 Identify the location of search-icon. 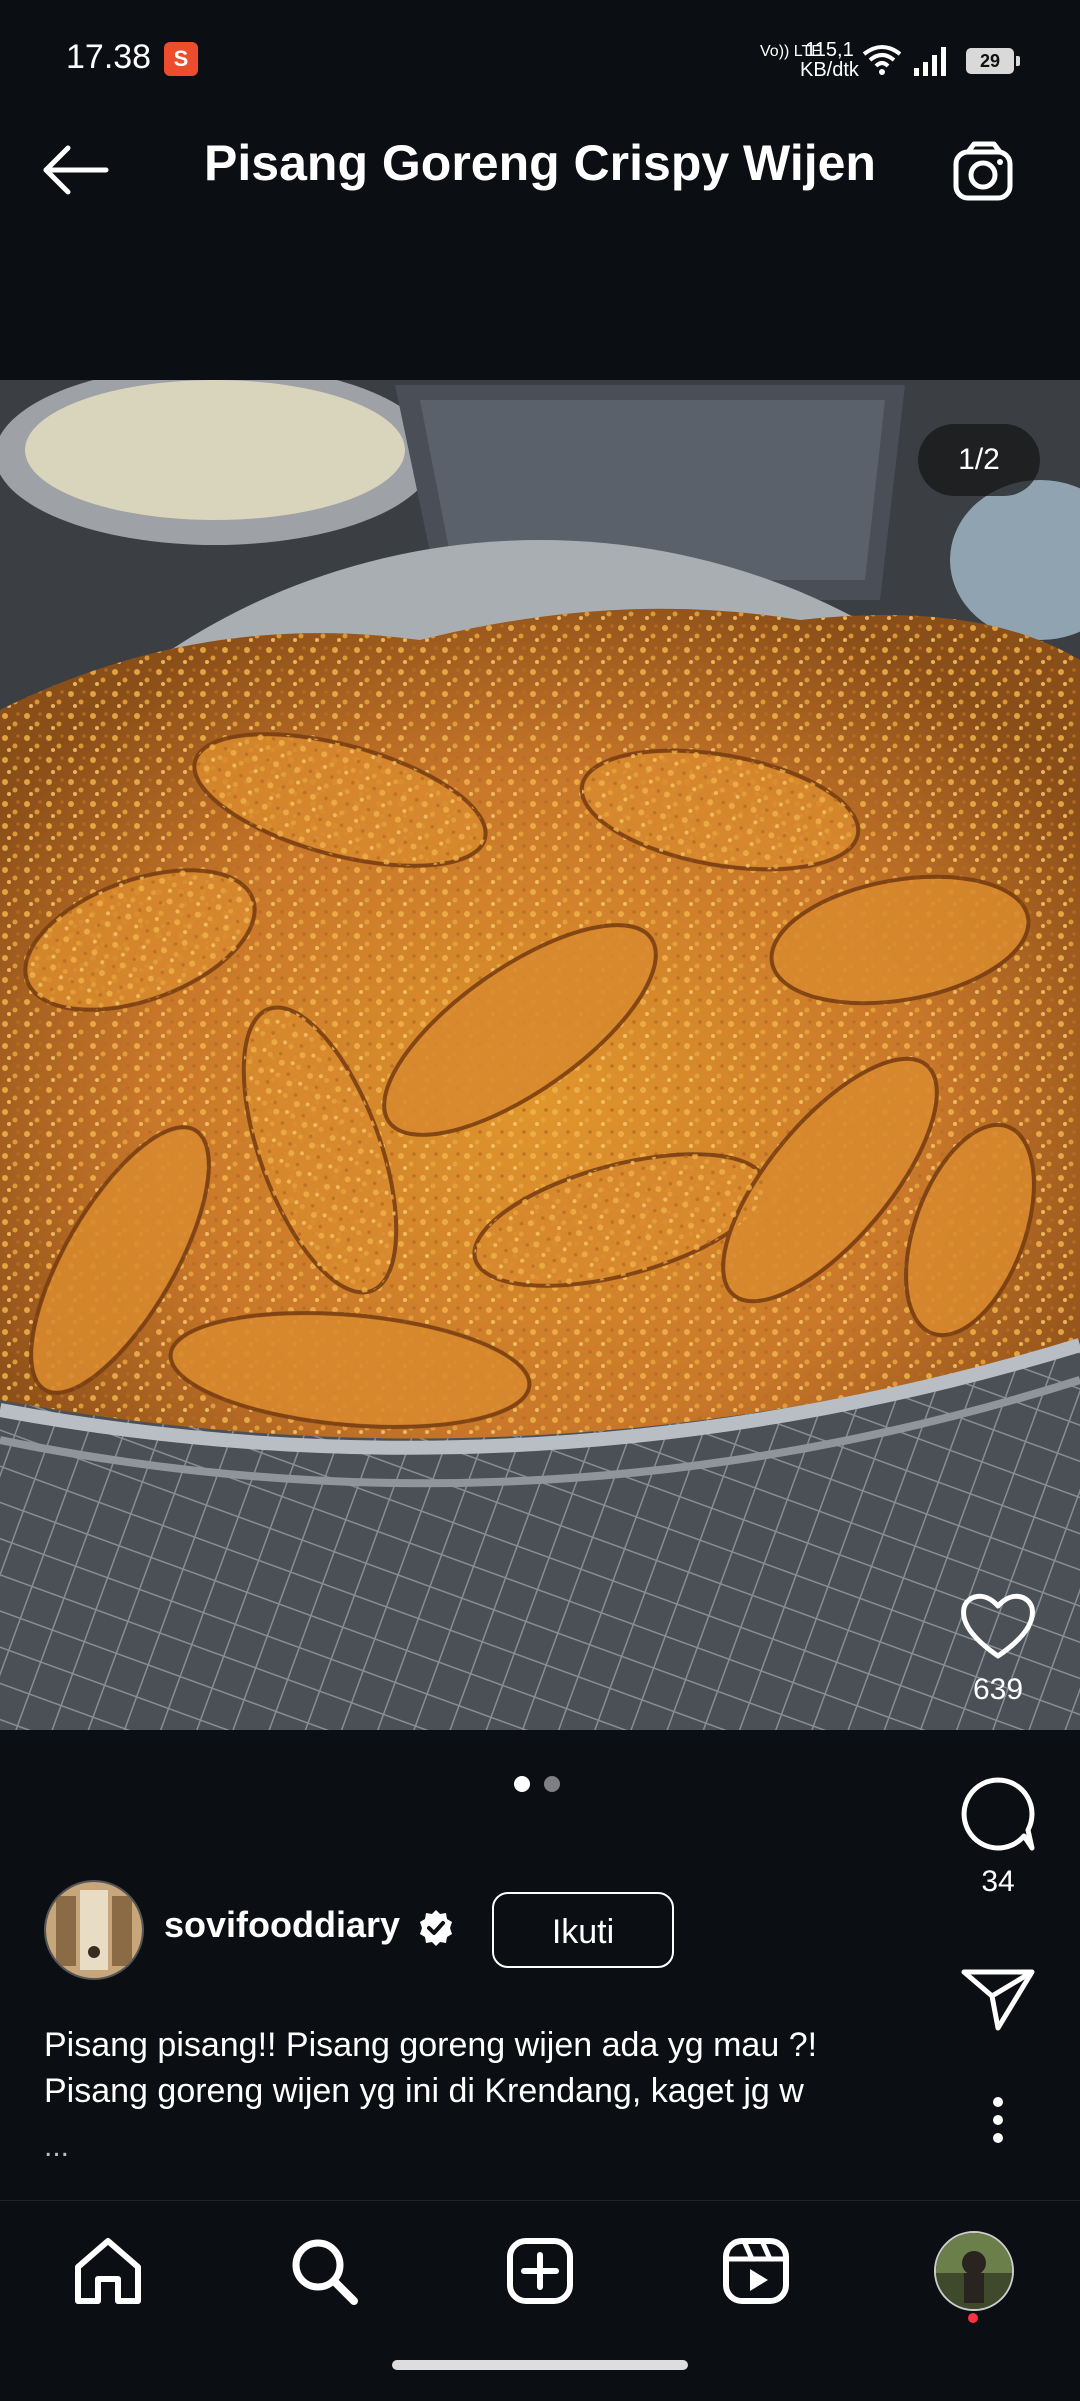
(324, 2271).